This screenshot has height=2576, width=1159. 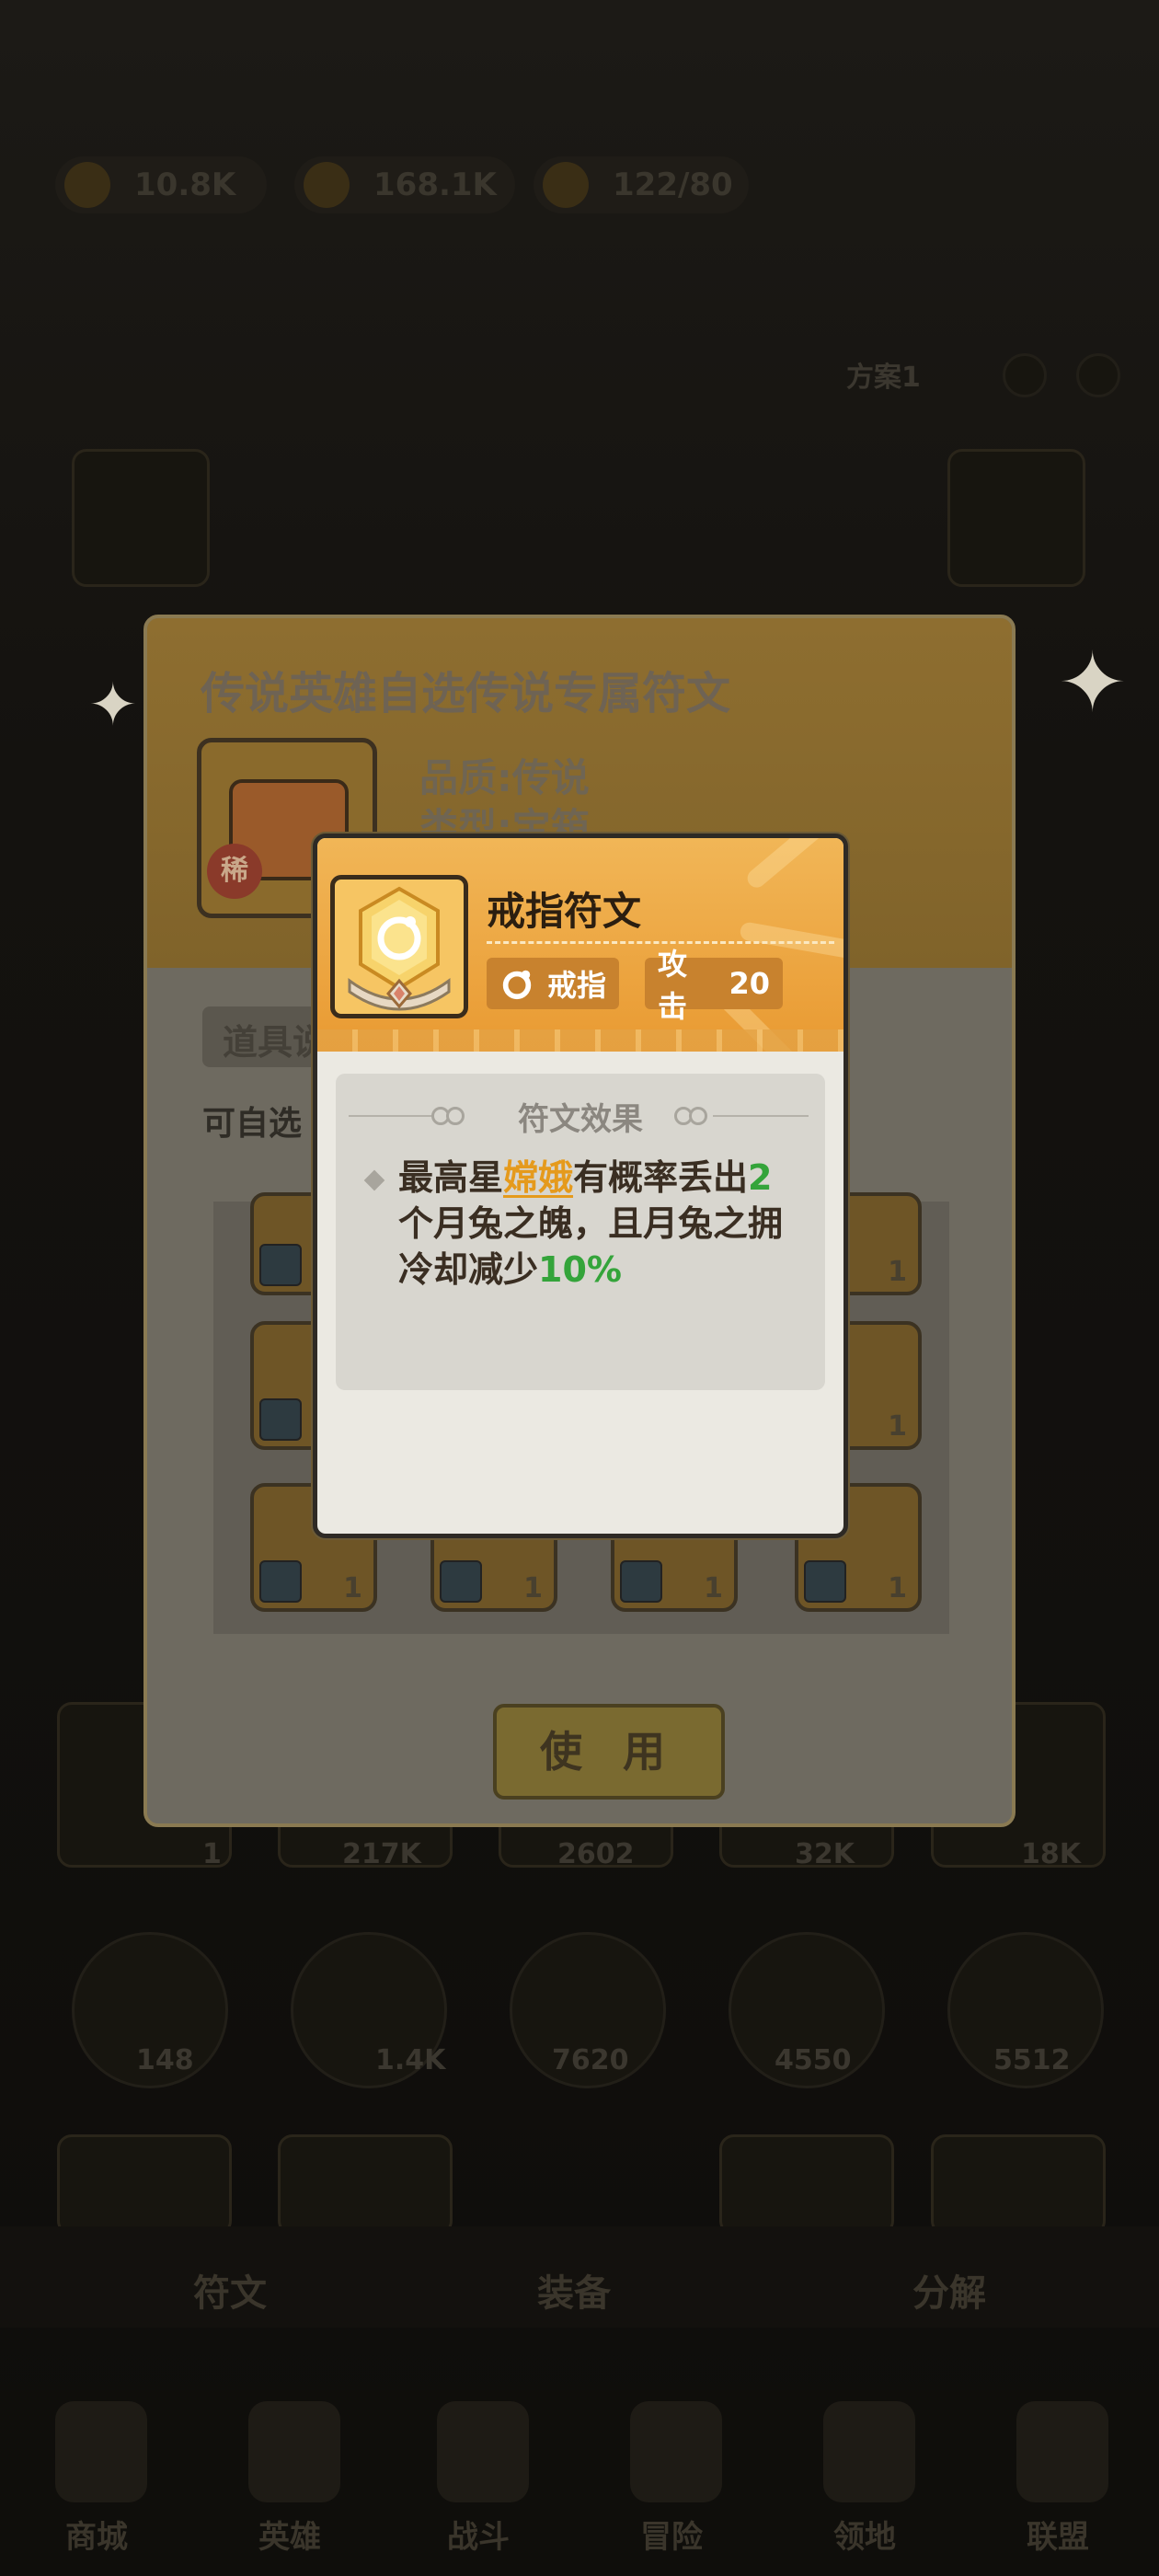 What do you see at coordinates (410, 2060) in the screenshot?
I see `bg-value: 1.4K` at bounding box center [410, 2060].